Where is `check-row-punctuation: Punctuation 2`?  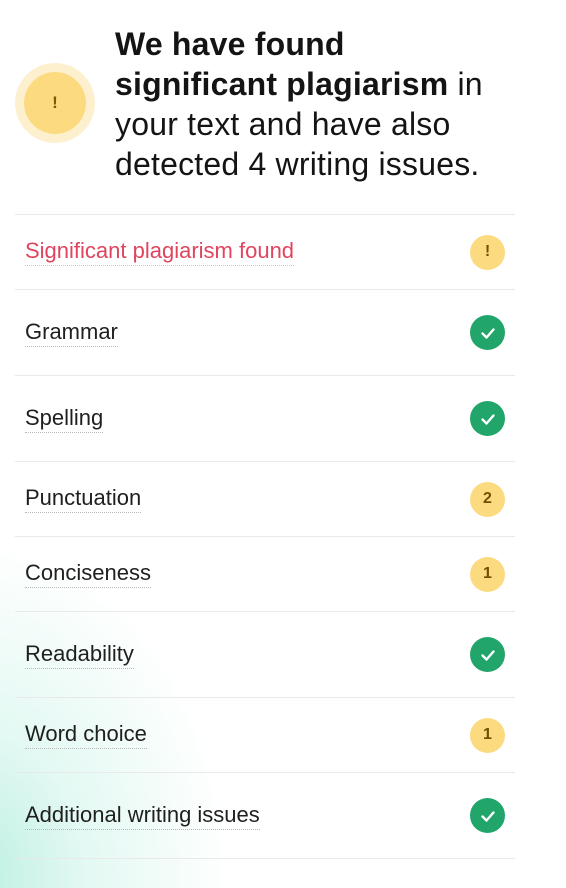 check-row-punctuation: Punctuation 2 is located at coordinates (265, 499).